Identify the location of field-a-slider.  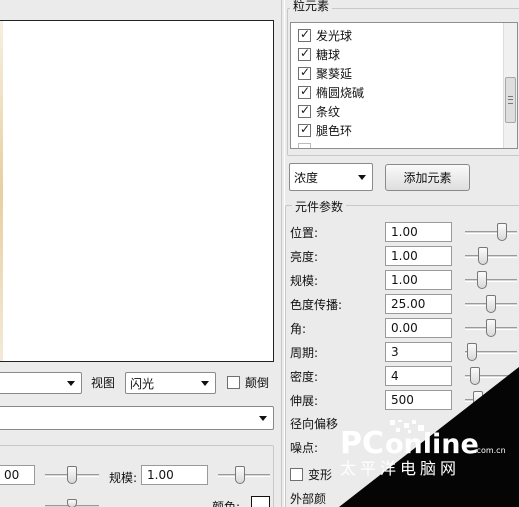
(73, 476).